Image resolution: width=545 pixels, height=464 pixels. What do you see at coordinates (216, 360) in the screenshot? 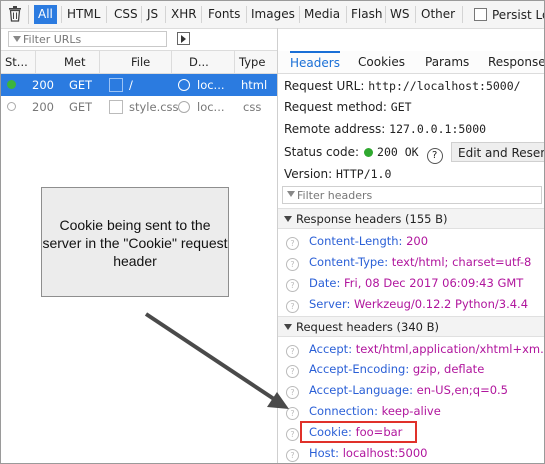
I see `annotation-arrow` at bounding box center [216, 360].